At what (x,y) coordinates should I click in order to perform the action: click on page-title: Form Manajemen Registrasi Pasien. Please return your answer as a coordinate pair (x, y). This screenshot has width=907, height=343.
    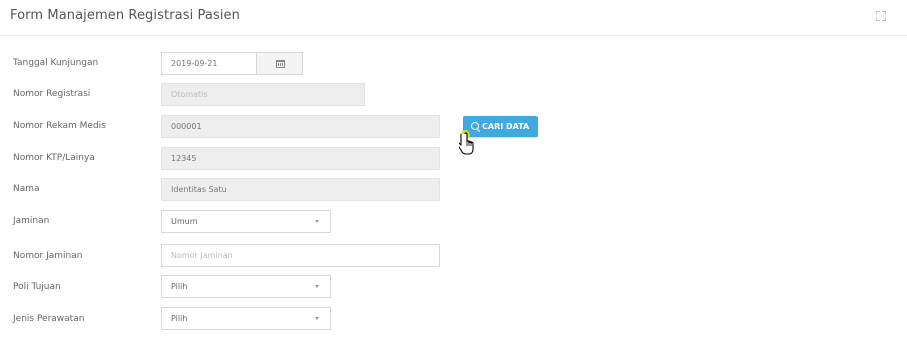
    Looking at the image, I should click on (125, 15).